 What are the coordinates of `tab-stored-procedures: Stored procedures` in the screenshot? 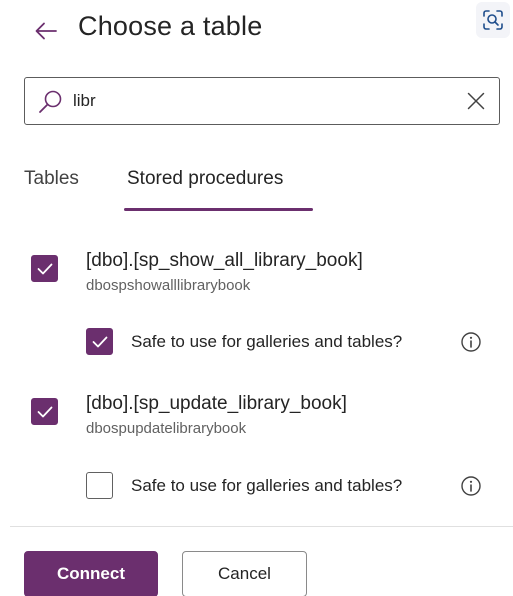 It's located at (205, 179).